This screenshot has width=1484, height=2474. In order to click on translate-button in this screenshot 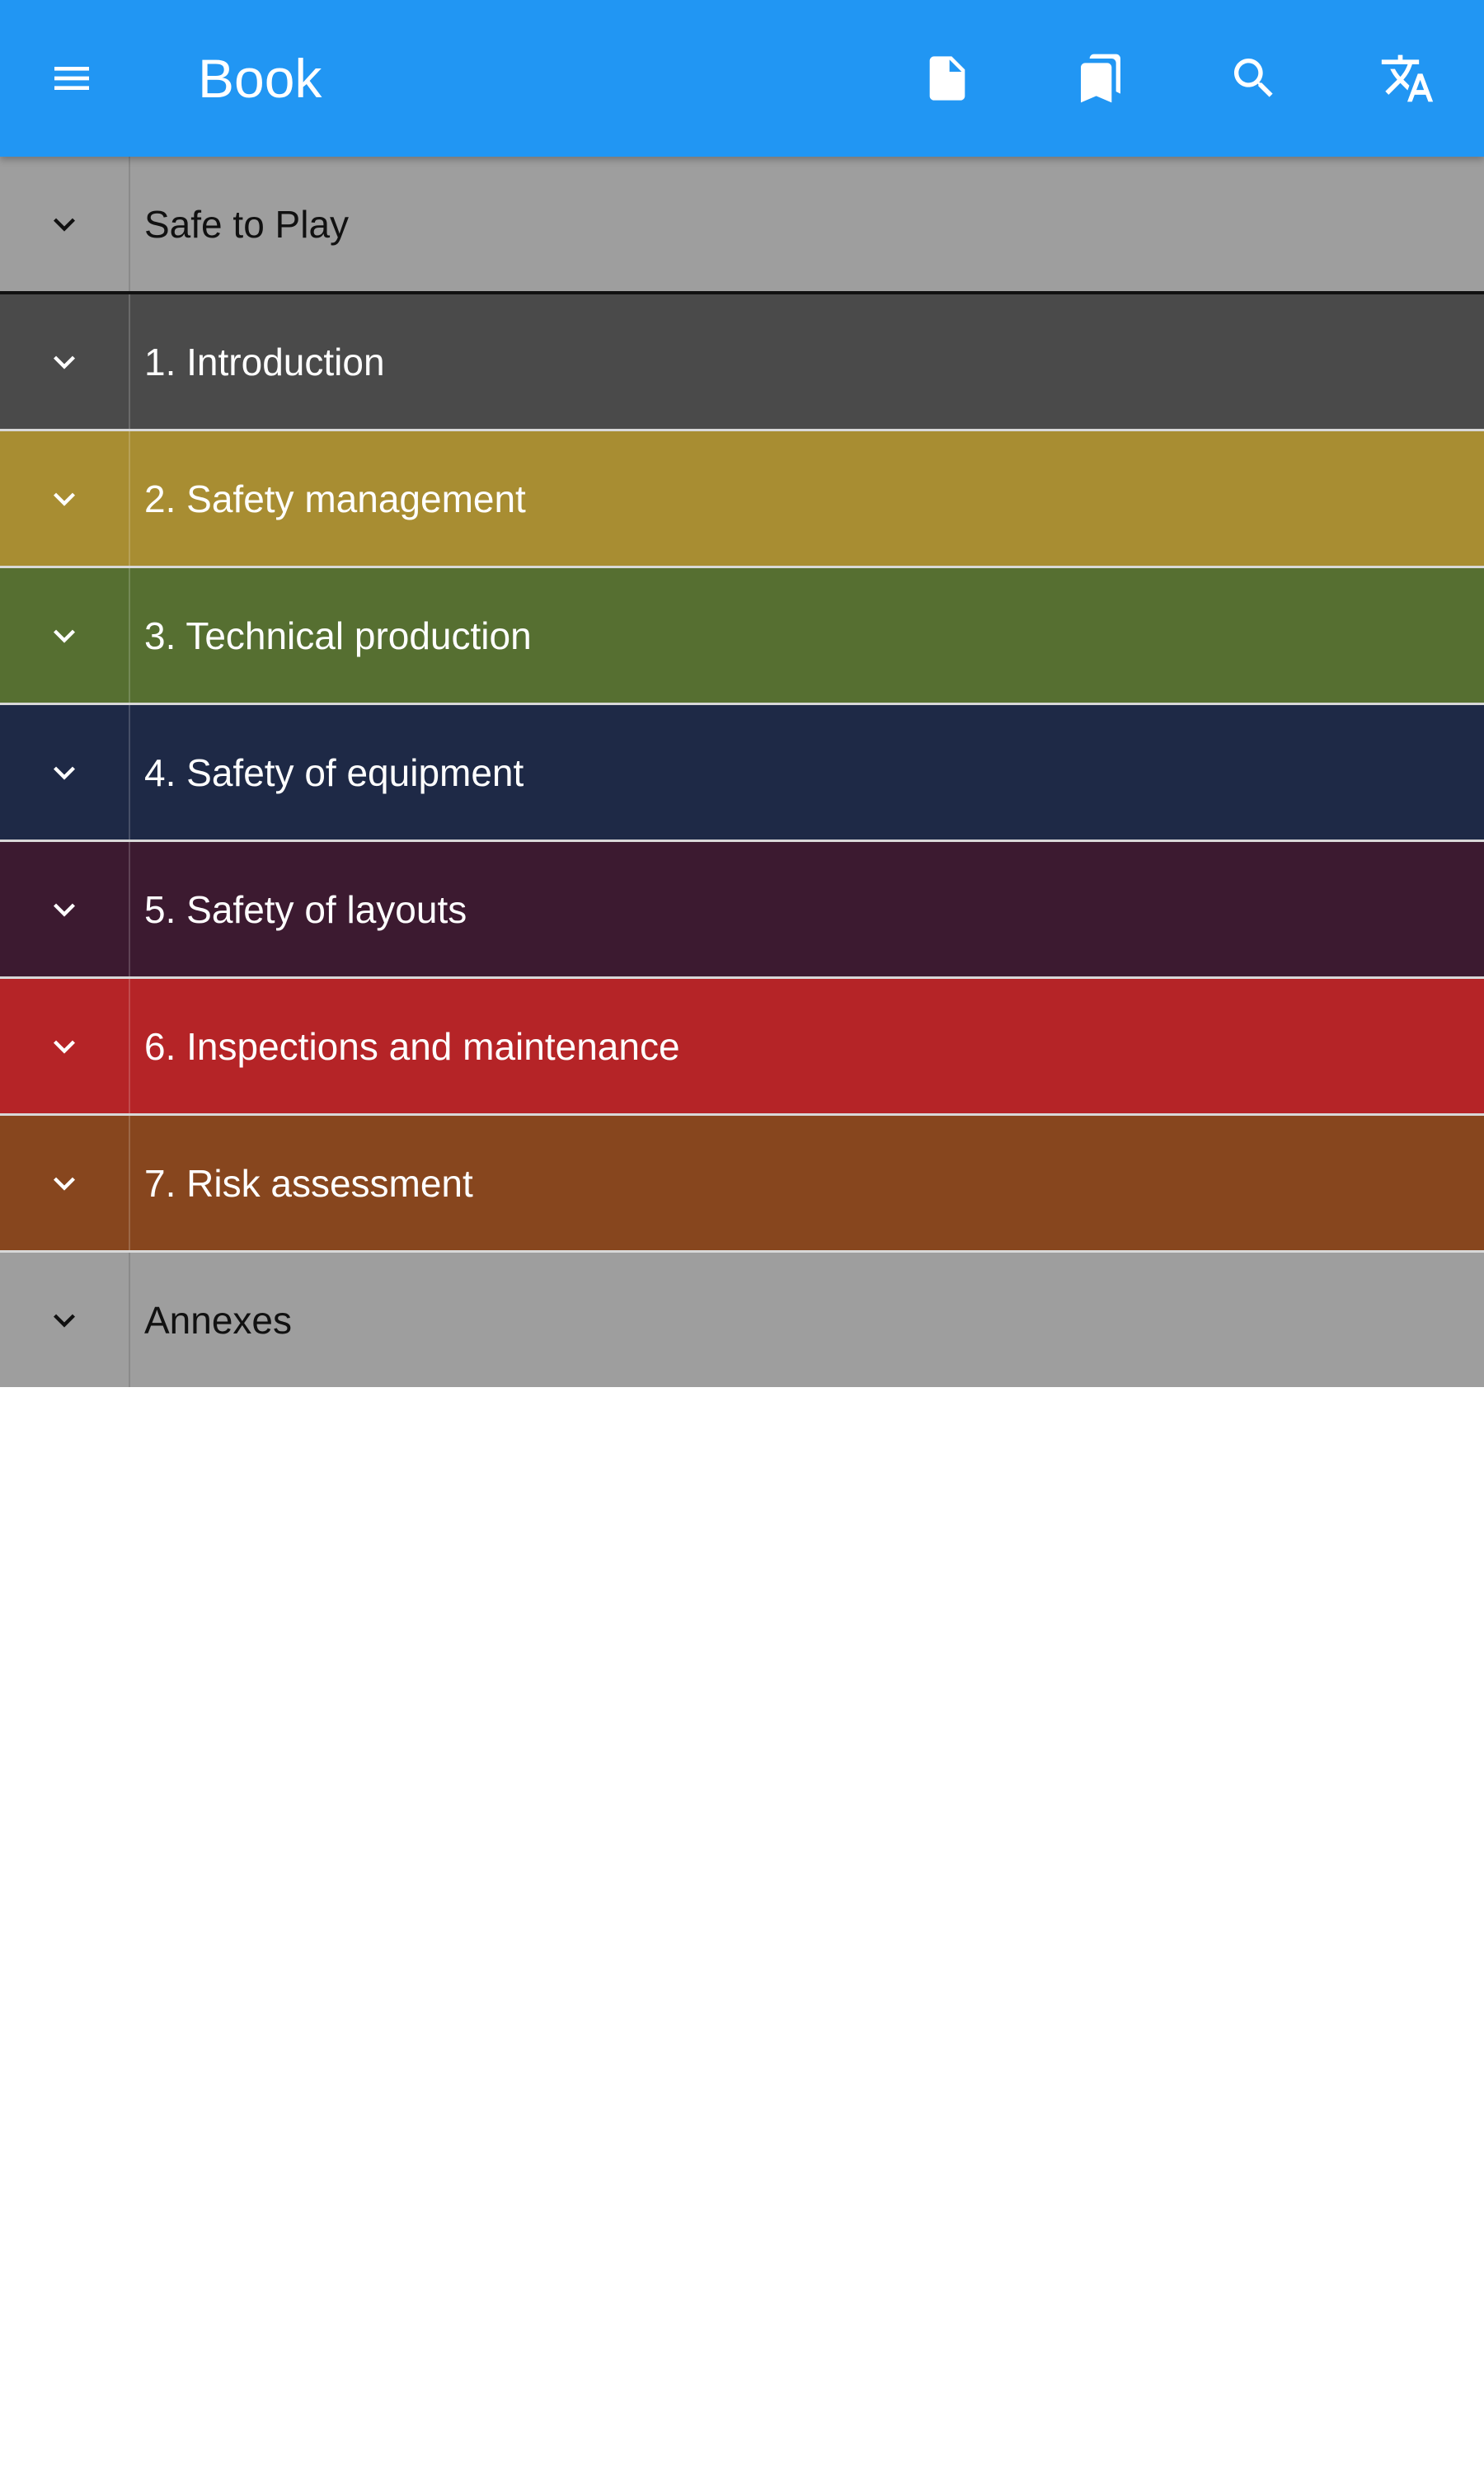, I will do `click(1407, 78)`.